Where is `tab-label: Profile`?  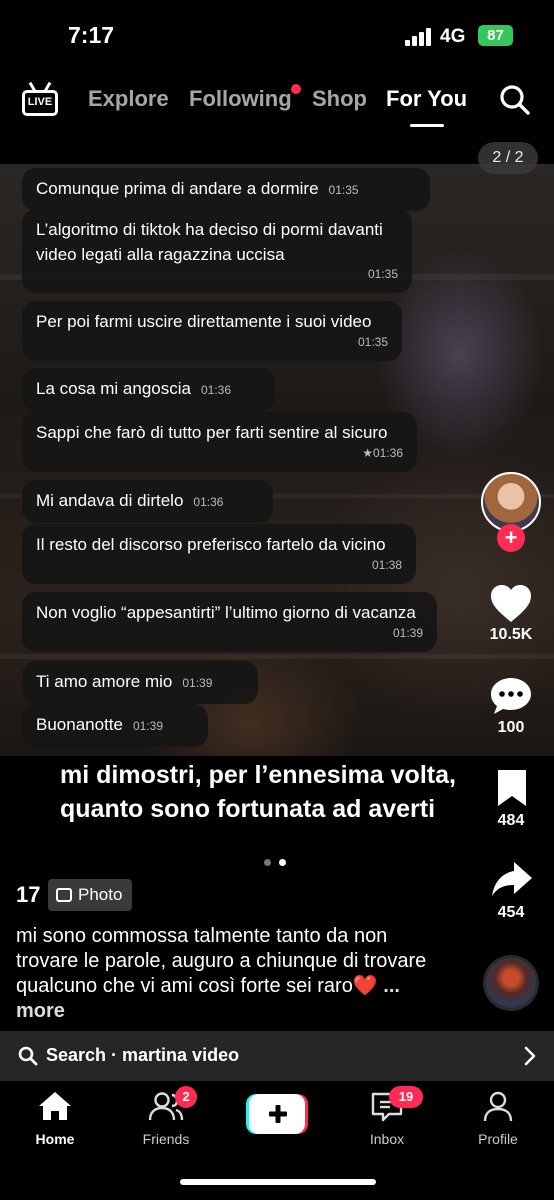 tab-label: Profile is located at coordinates (498, 1139).